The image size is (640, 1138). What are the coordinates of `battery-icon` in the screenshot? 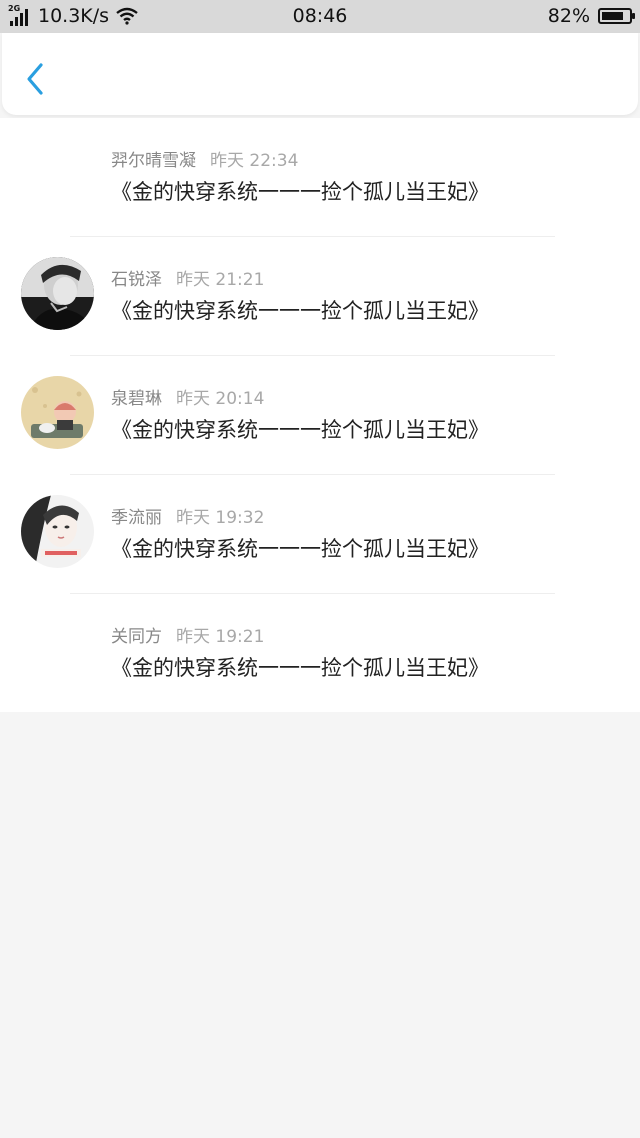 It's located at (616, 16).